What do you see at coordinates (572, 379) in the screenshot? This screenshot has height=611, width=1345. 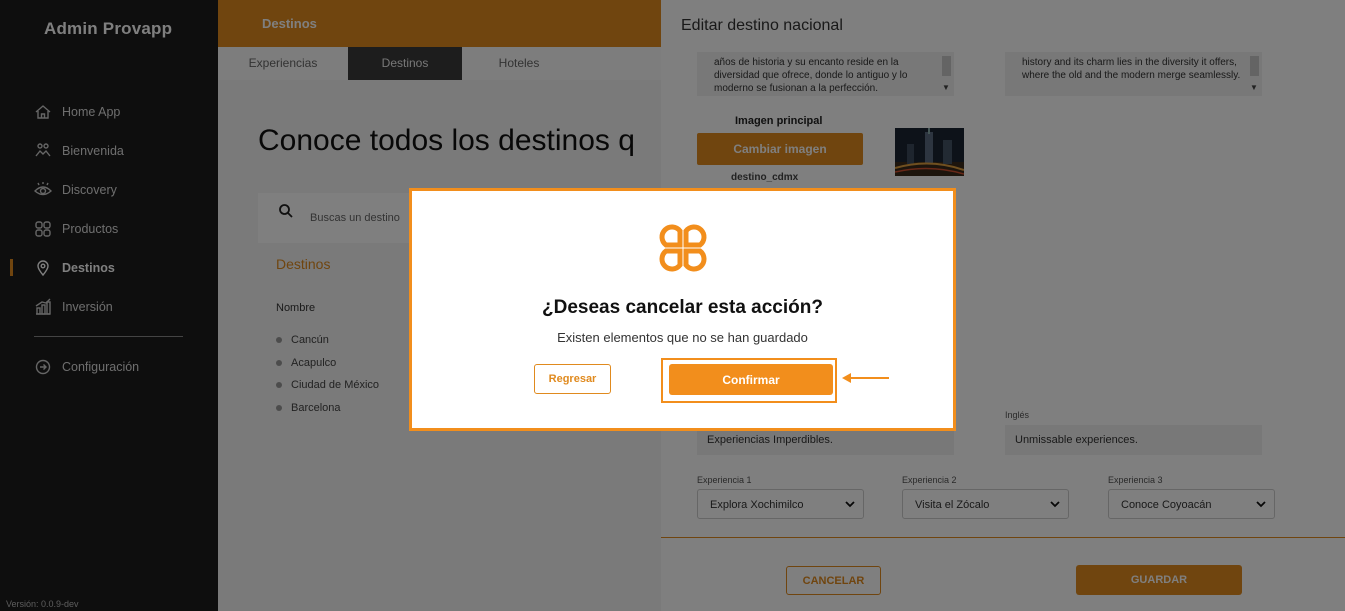 I see `back-button: Regresar` at bounding box center [572, 379].